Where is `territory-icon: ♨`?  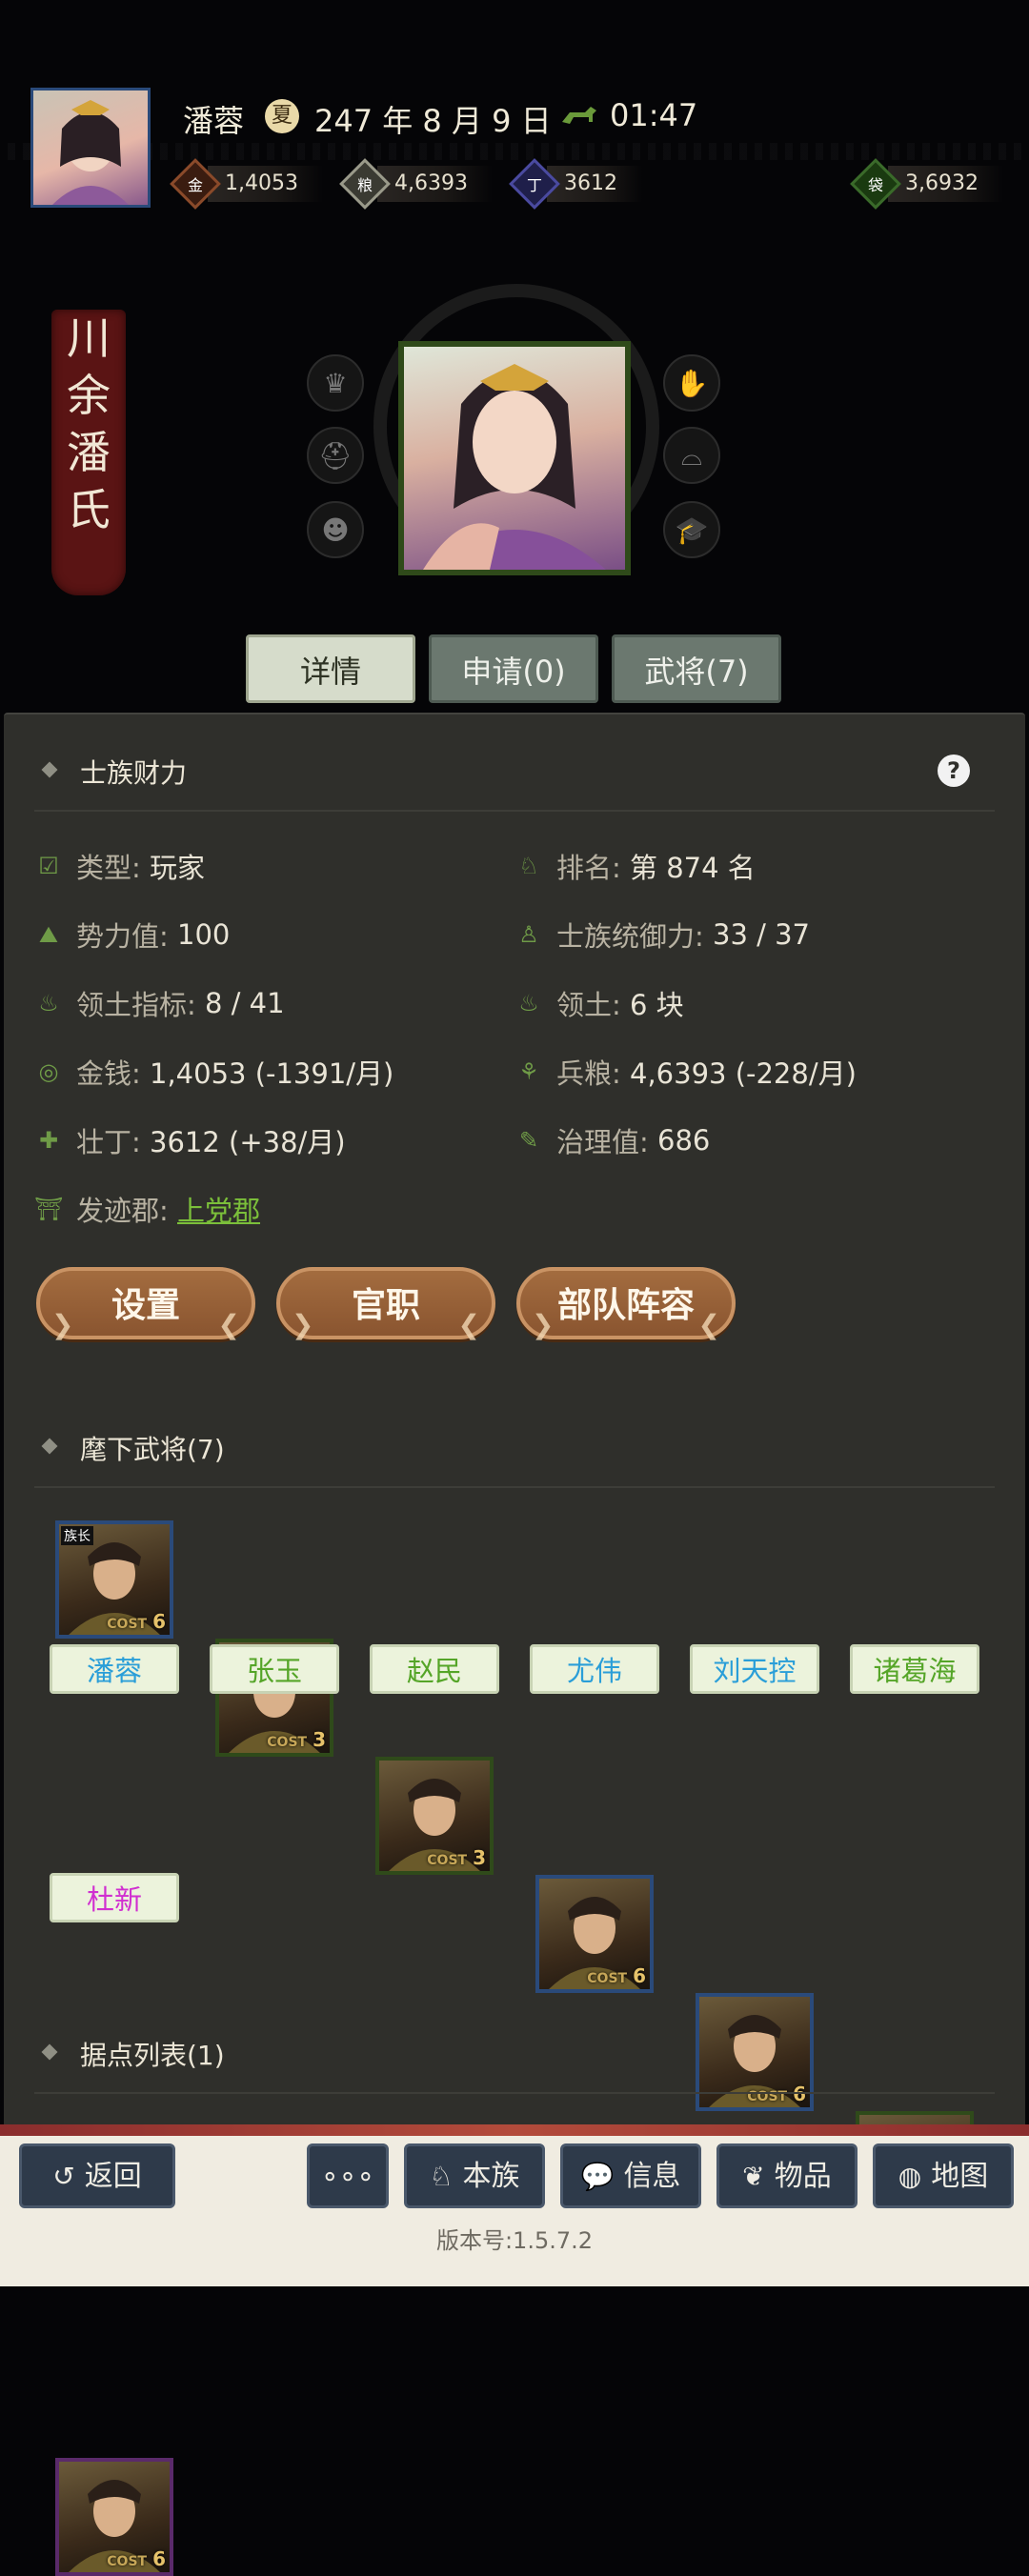 territory-icon: ♨ is located at coordinates (48, 1003).